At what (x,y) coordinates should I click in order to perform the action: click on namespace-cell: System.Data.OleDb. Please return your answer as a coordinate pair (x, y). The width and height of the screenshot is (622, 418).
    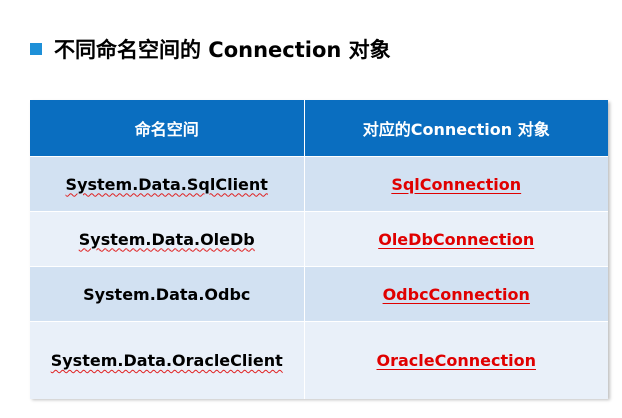
    Looking at the image, I should click on (167, 239).